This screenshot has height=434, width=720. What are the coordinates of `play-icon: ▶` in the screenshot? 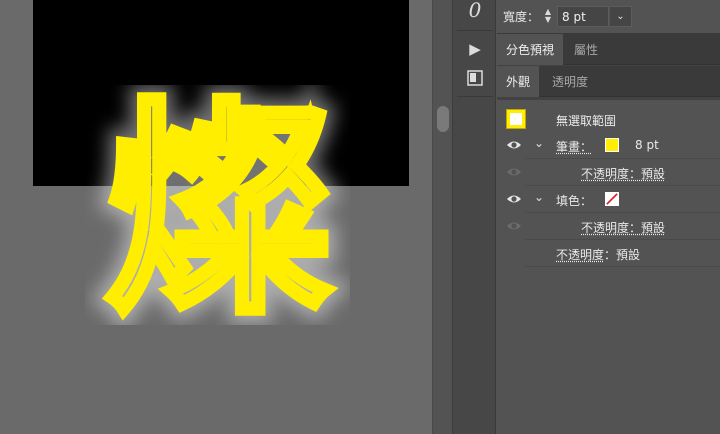 It's located at (475, 49).